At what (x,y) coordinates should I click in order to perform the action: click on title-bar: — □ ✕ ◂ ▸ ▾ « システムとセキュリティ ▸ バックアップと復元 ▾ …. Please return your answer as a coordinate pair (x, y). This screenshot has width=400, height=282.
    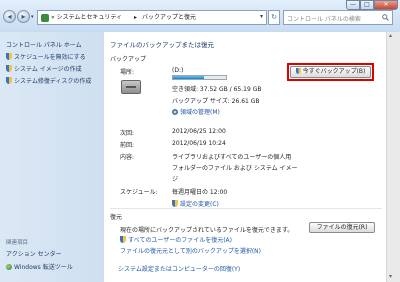
    Looking at the image, I should click on (200, 16).